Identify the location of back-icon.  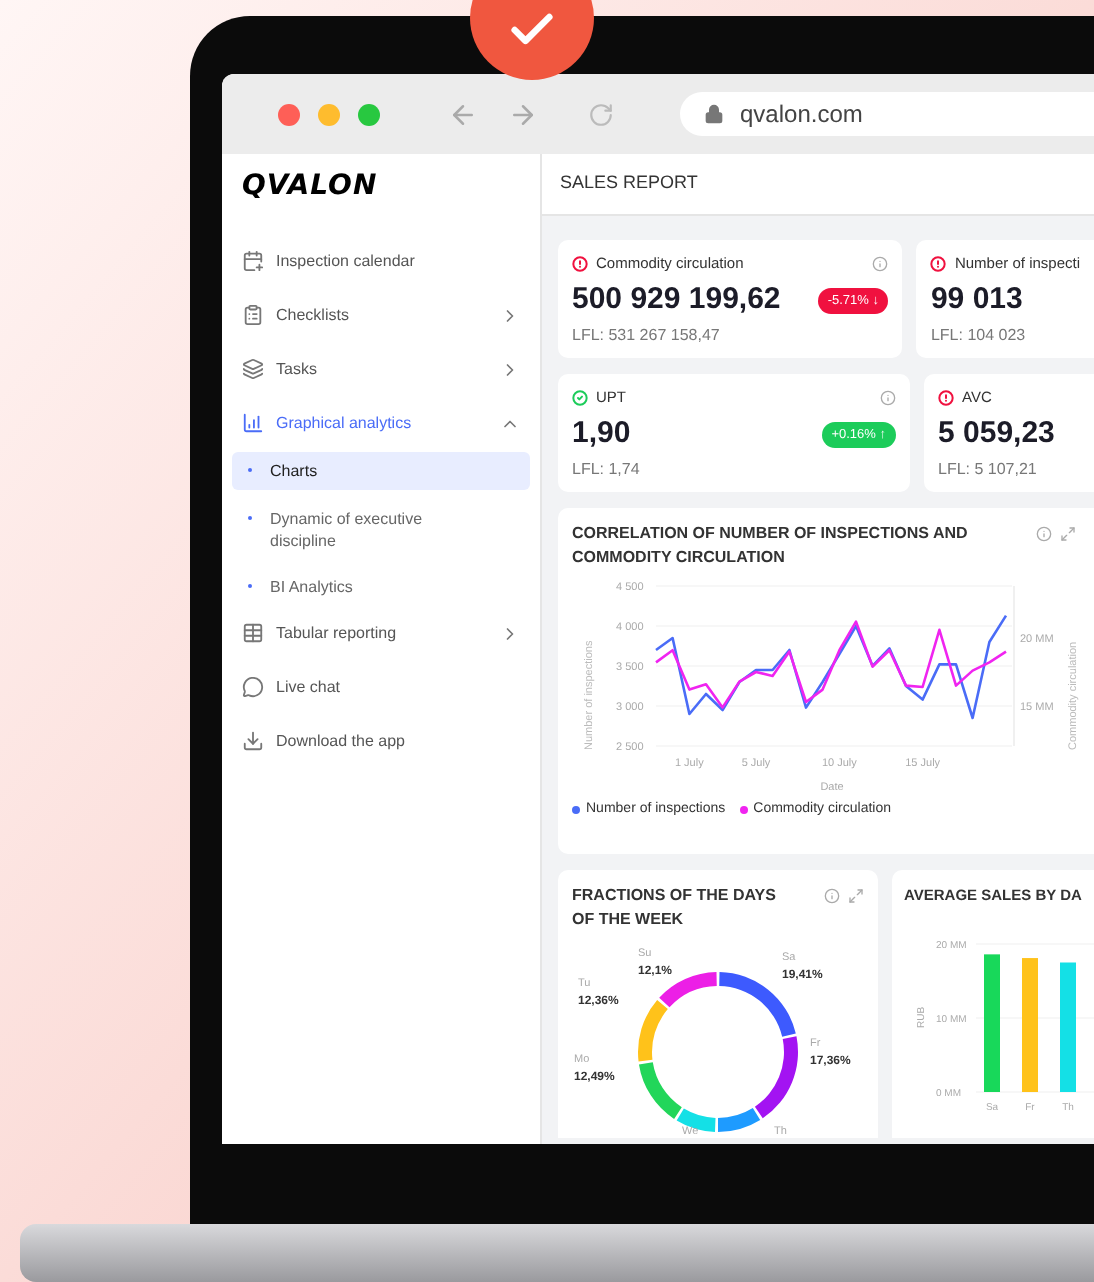
(463, 114).